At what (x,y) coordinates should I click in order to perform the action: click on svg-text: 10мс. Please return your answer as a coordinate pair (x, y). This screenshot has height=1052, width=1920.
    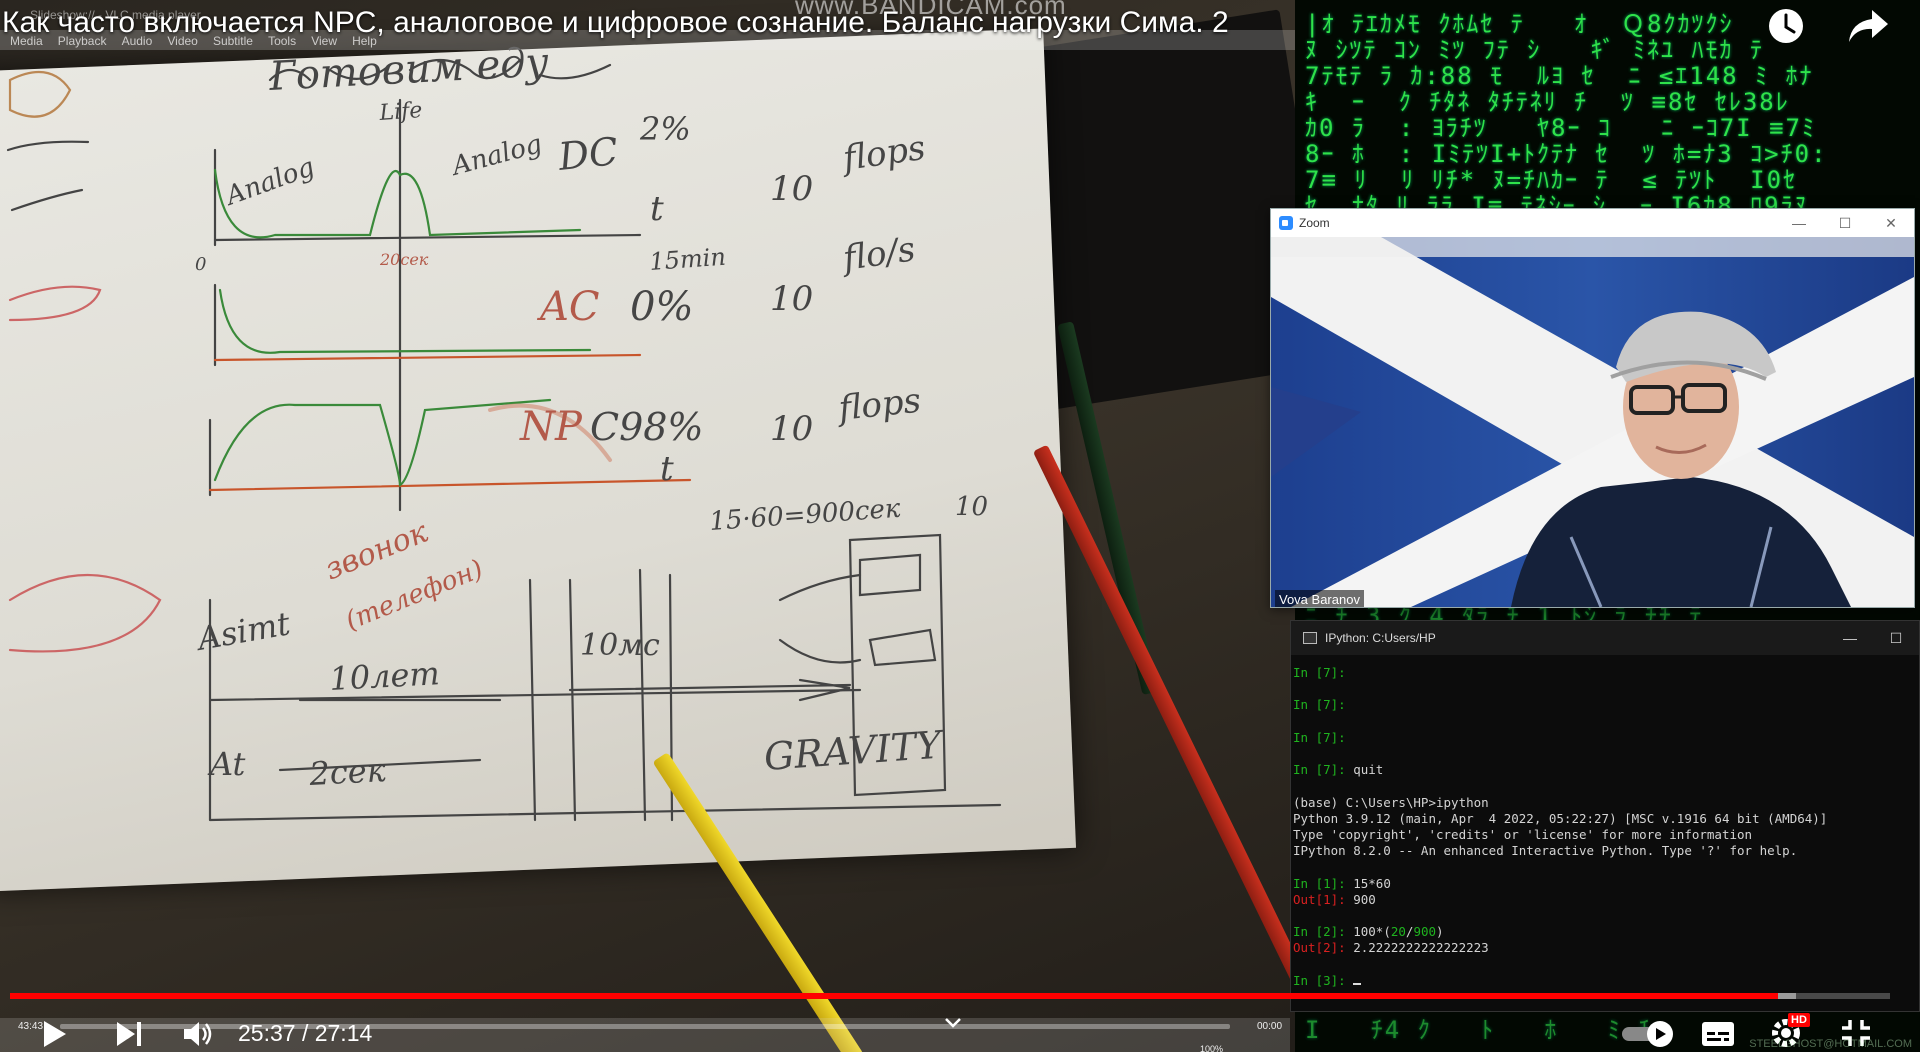
    Looking at the image, I should click on (620, 645).